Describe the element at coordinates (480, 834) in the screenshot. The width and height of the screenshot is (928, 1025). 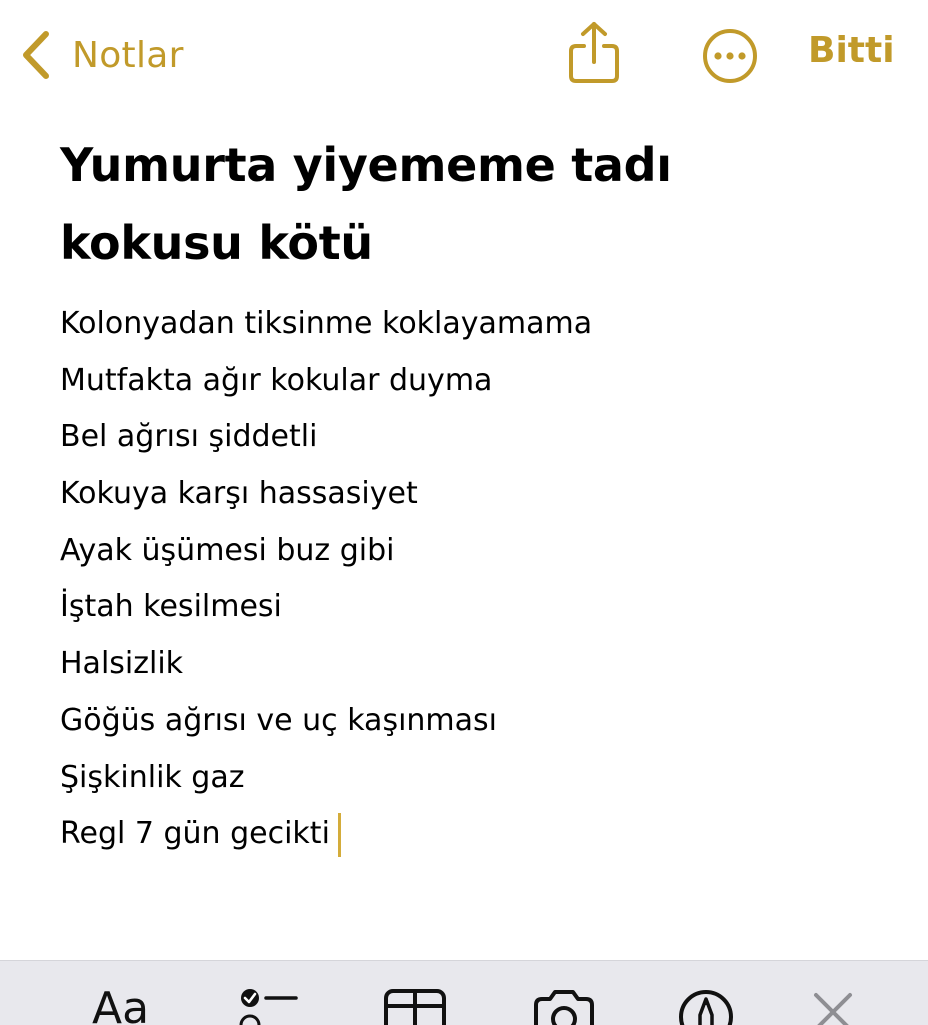
I see `note-line: Regl 7 gün gecikti` at that location.